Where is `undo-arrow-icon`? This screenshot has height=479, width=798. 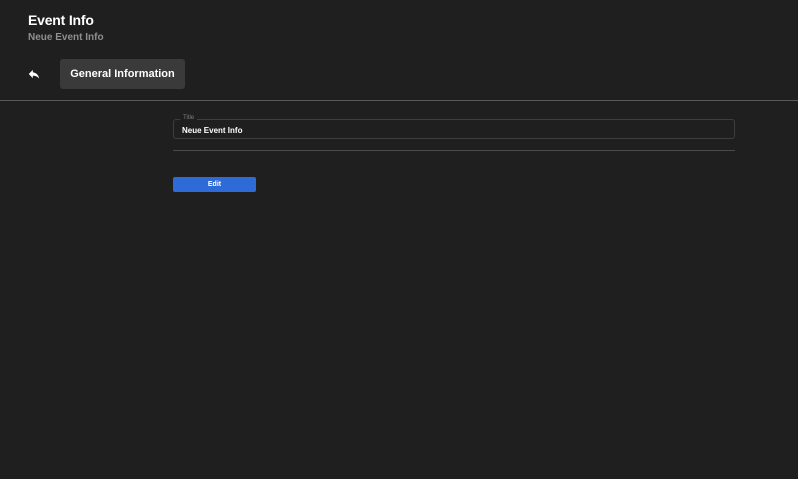
undo-arrow-icon is located at coordinates (34, 74).